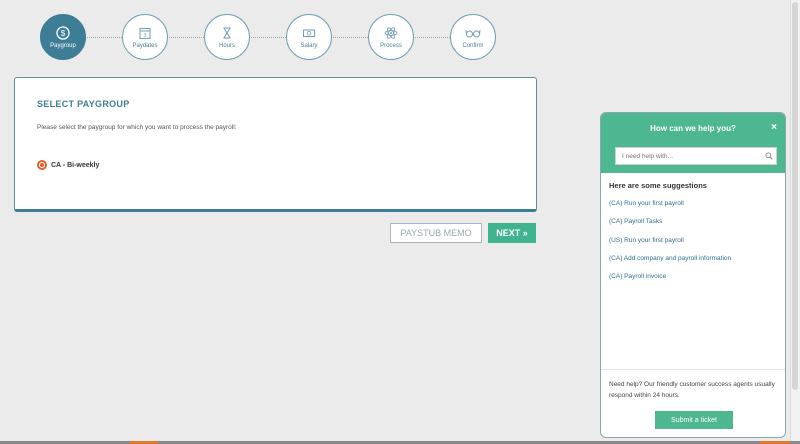 The image size is (800, 444). What do you see at coordinates (227, 33) in the screenshot?
I see `hourglass-icon` at bounding box center [227, 33].